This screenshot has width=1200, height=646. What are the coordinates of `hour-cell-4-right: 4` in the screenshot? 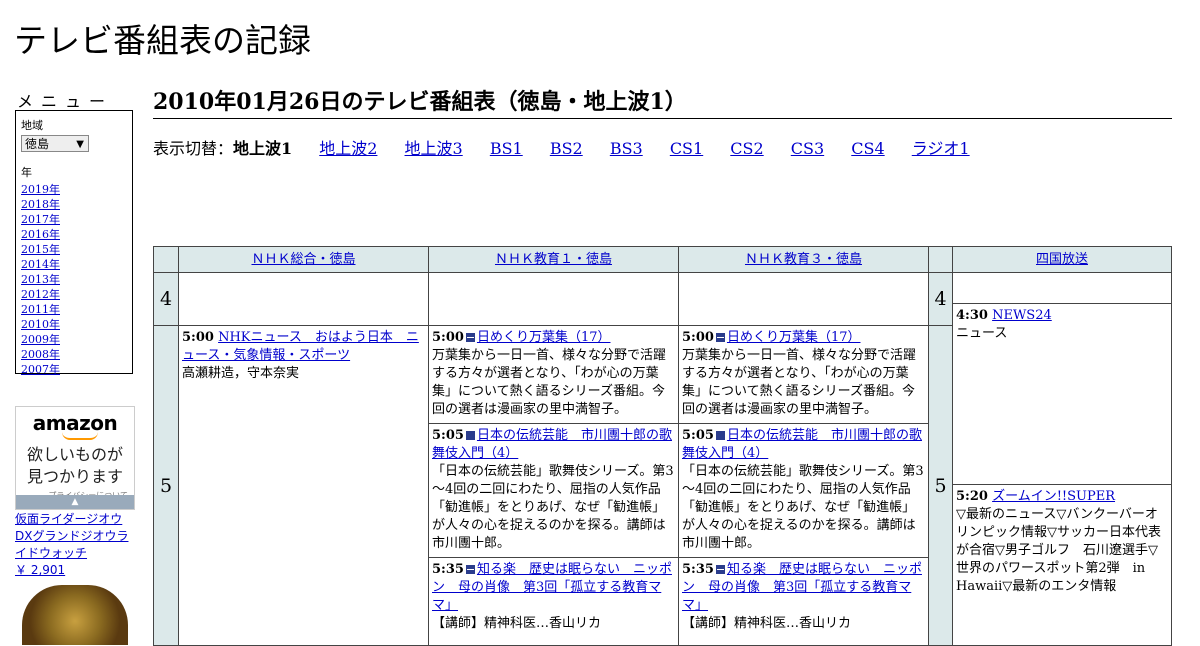 It's located at (941, 299).